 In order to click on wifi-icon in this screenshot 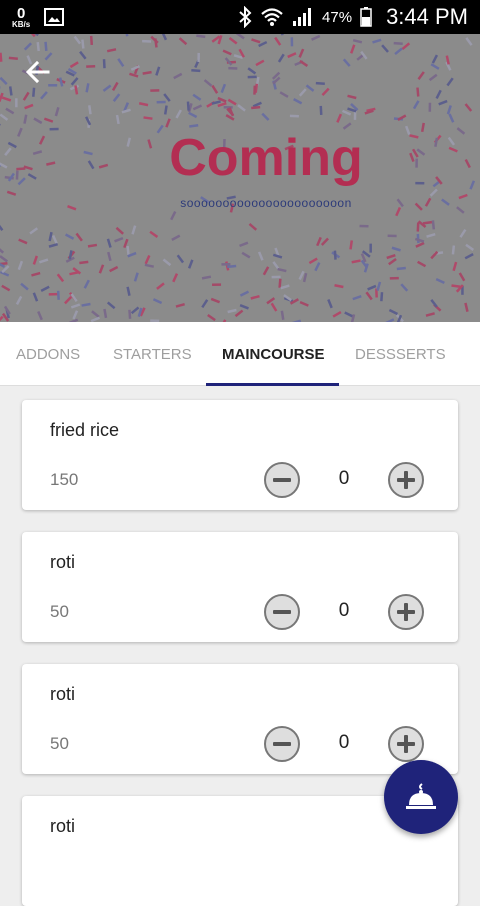, I will do `click(272, 17)`.